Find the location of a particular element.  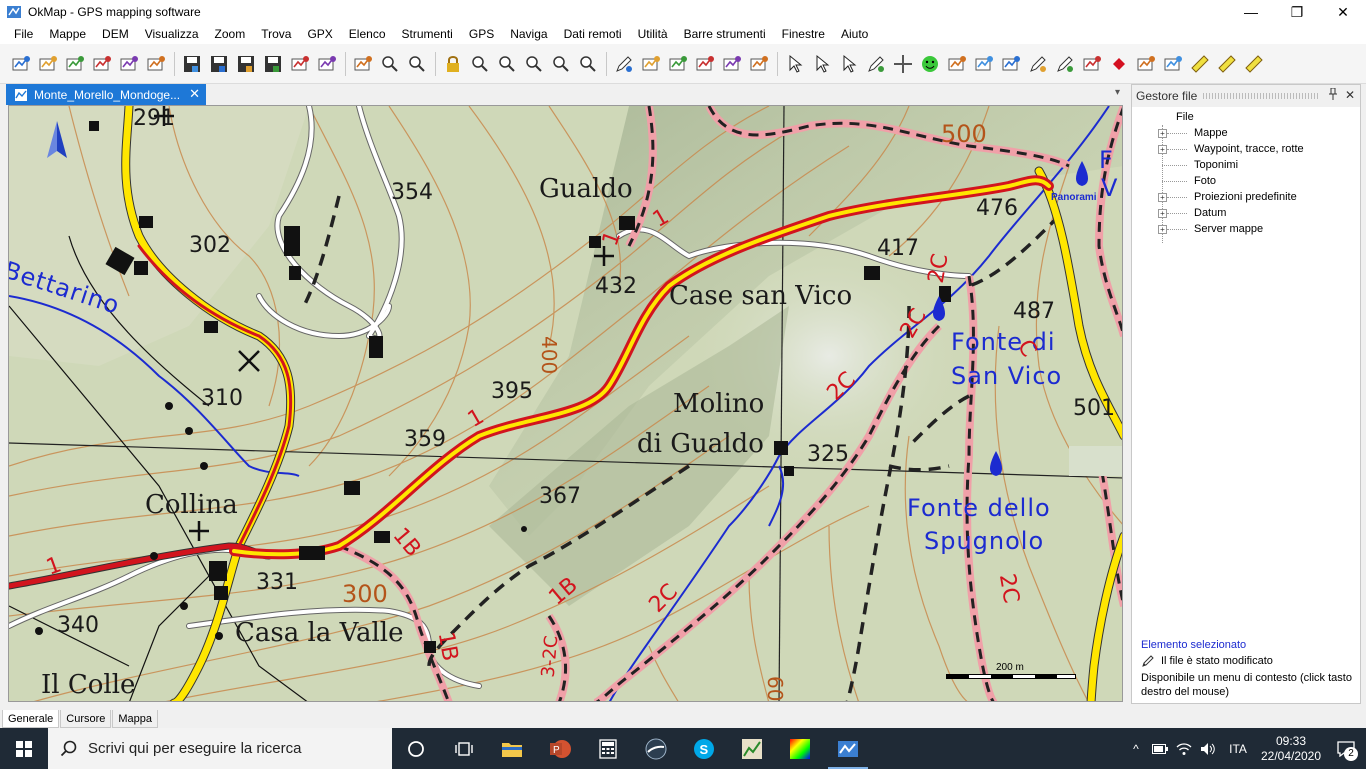

delete-measure-button is located at coordinates (1254, 64).